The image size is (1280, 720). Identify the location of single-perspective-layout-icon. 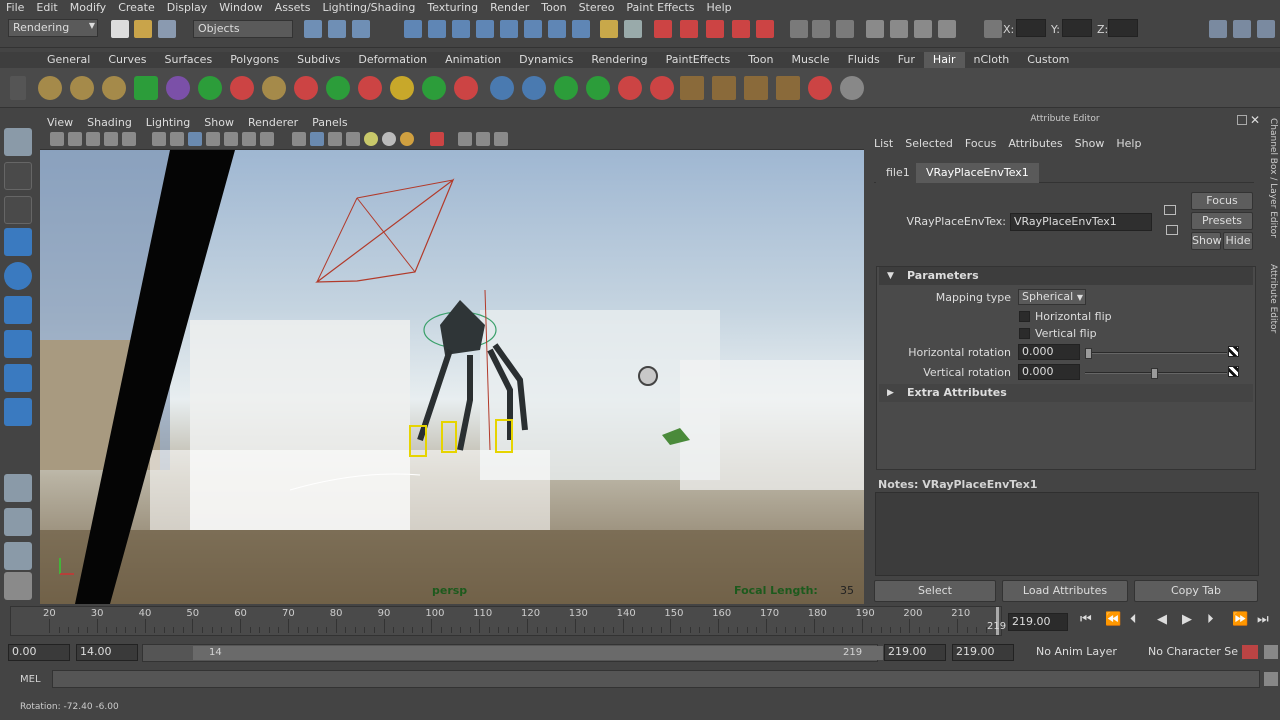
(18, 488).